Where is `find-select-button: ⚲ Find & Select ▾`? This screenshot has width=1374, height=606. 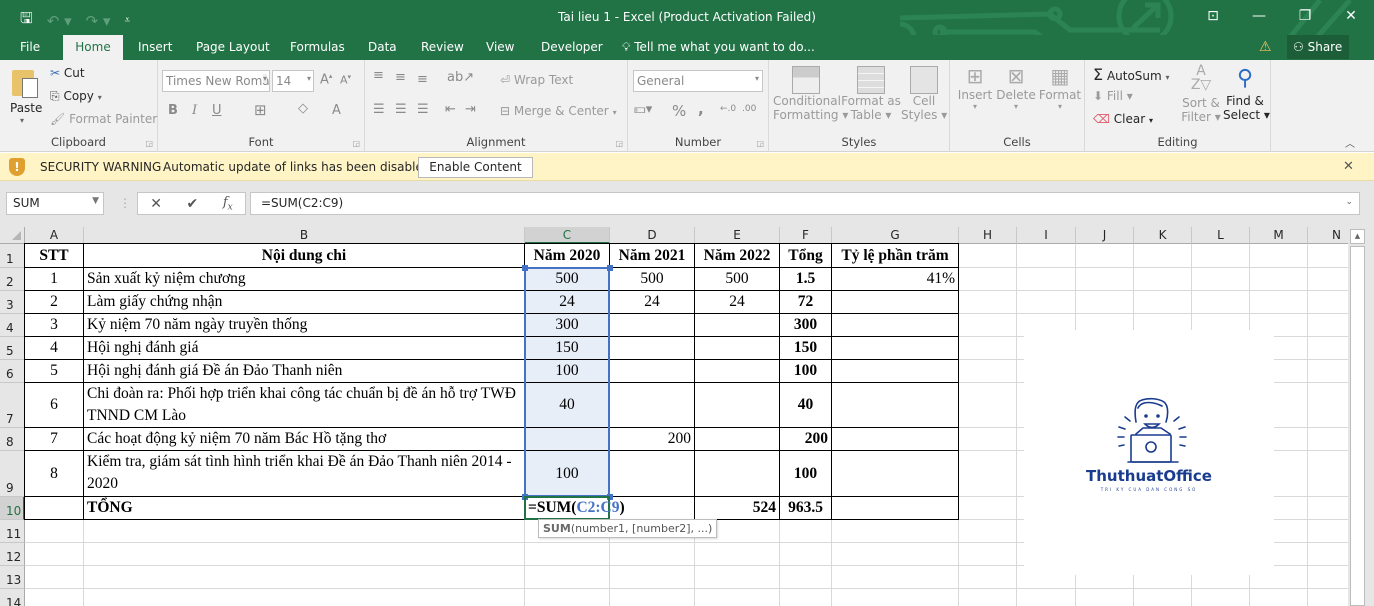 find-select-button: ⚲ Find & Select ▾ is located at coordinates (1246, 97).